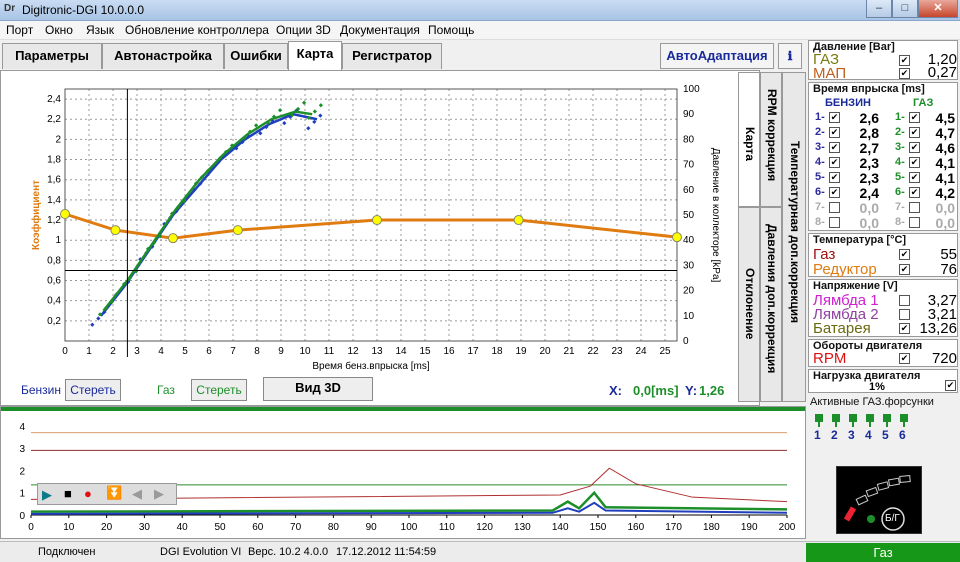 The width and height of the screenshot is (960, 562). What do you see at coordinates (318, 389) in the screenshot?
I see `view-3d-button: Вид 3D` at bounding box center [318, 389].